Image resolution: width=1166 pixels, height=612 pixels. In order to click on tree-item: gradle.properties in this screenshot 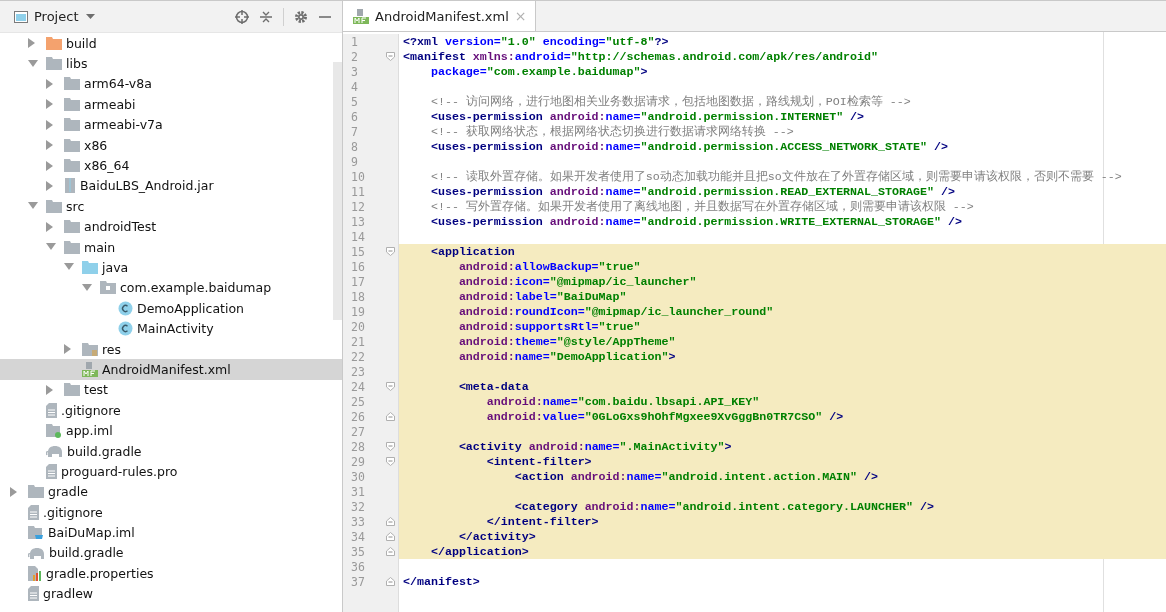, I will do `click(100, 573)`.